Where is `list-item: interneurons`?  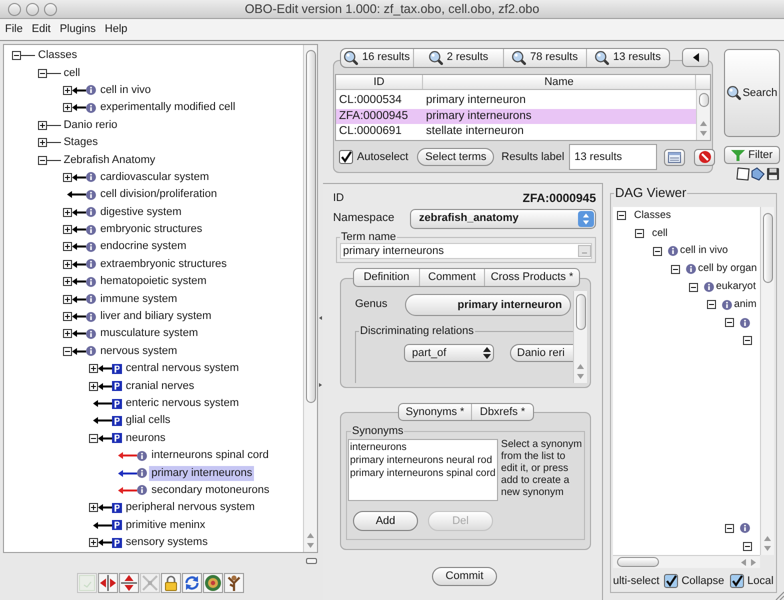
list-item: interneurons is located at coordinates (423, 447).